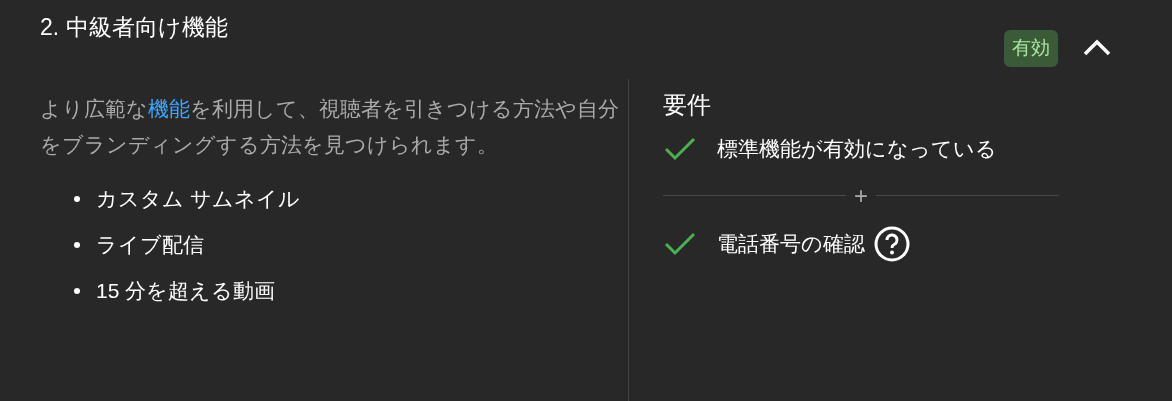  I want to click on requirements-title: 要件, so click(687, 104).